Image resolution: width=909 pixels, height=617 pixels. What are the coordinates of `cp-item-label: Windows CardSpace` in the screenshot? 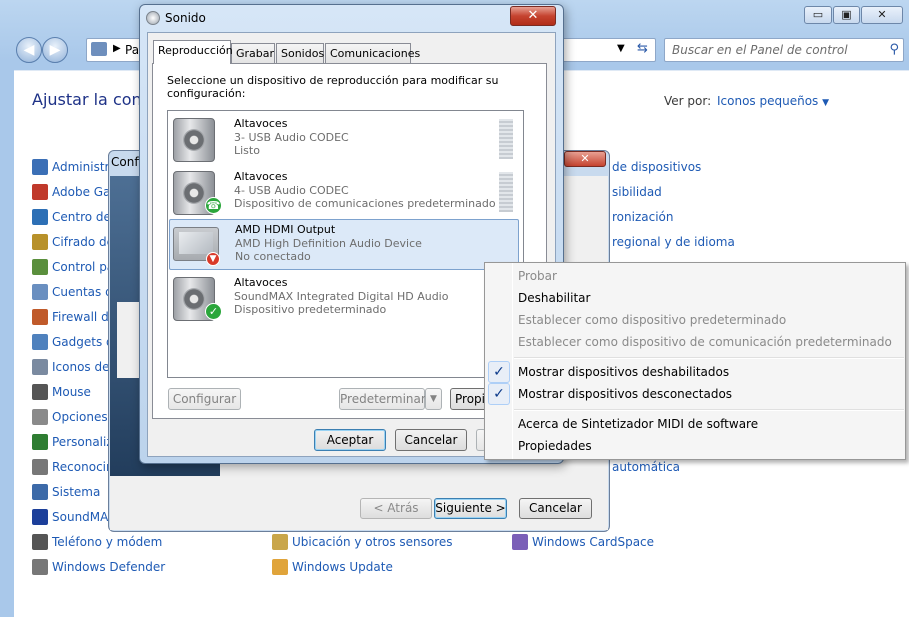 It's located at (593, 542).